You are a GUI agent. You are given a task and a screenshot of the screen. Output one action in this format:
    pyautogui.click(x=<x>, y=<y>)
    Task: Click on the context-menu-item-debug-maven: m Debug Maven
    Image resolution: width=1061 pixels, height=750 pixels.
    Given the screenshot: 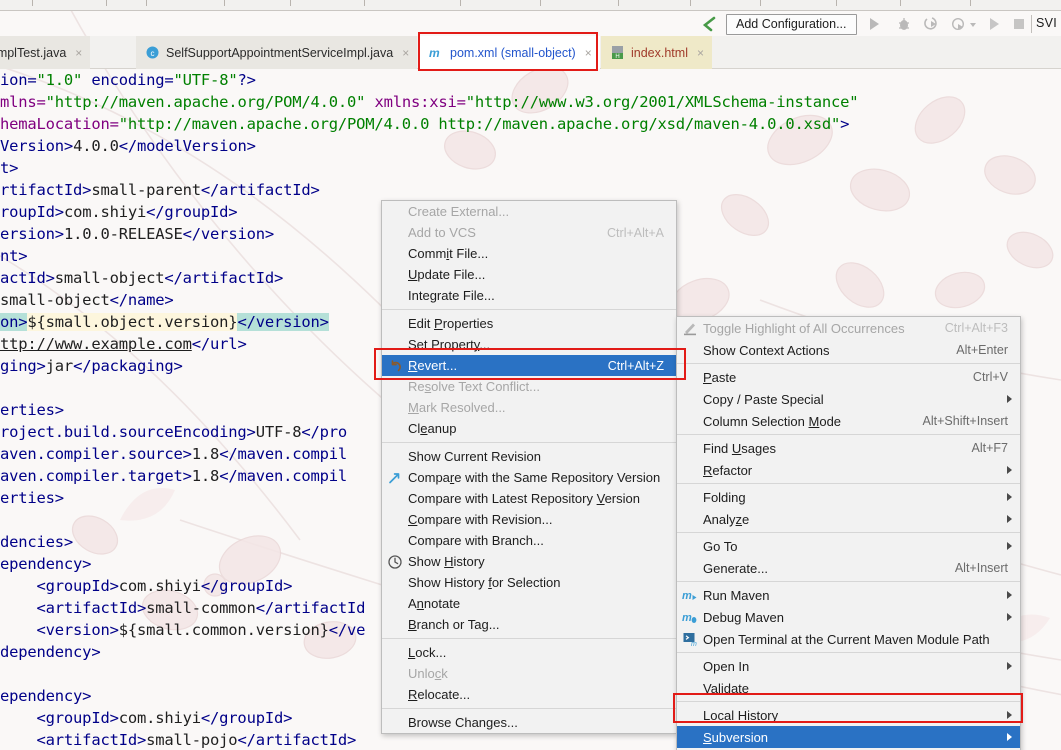 What is the action you would take?
    pyautogui.click(x=848, y=617)
    